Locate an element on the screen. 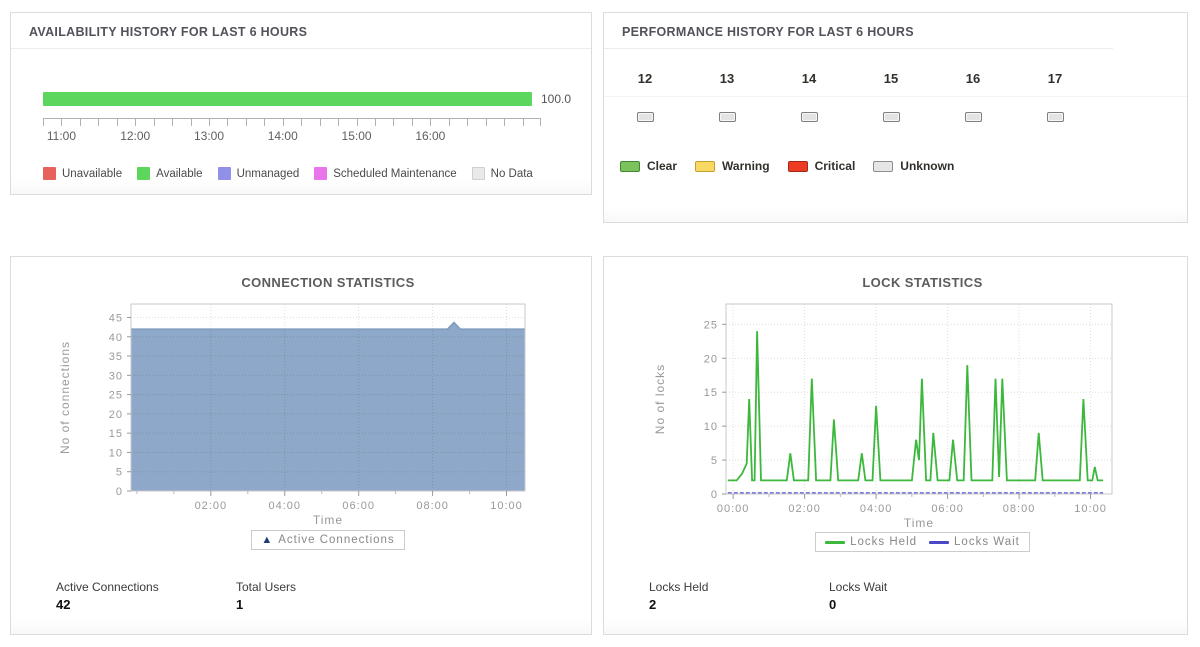 This screenshot has width=1200, height=647. legend-item-critical: Critical is located at coordinates (821, 166).